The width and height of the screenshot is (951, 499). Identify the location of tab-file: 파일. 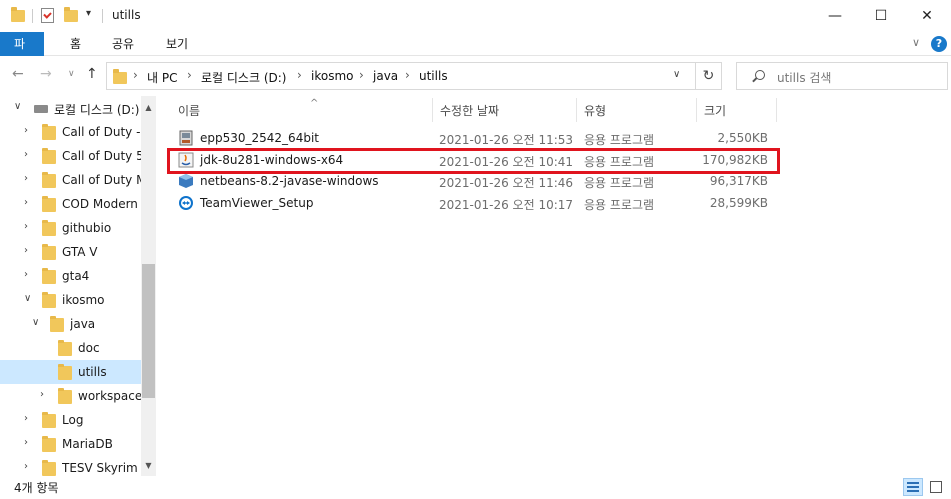
(22, 53).